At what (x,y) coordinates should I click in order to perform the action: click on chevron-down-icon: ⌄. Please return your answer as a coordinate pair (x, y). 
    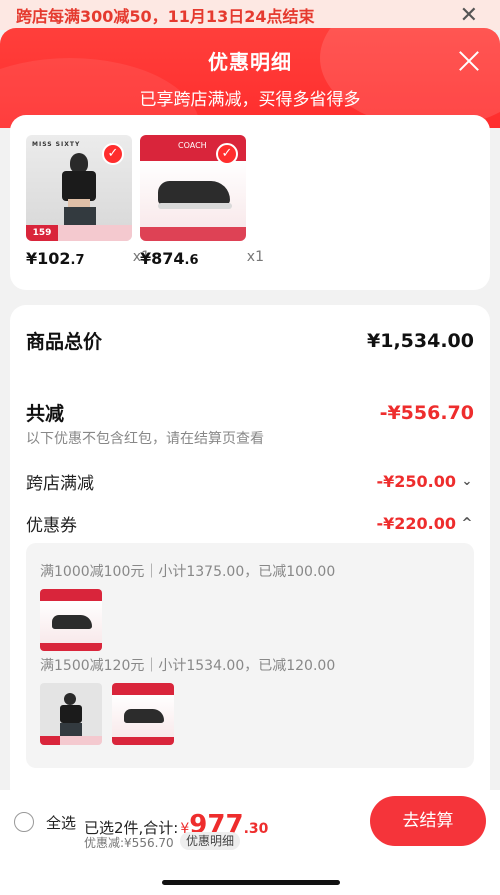
    Looking at the image, I should click on (467, 481).